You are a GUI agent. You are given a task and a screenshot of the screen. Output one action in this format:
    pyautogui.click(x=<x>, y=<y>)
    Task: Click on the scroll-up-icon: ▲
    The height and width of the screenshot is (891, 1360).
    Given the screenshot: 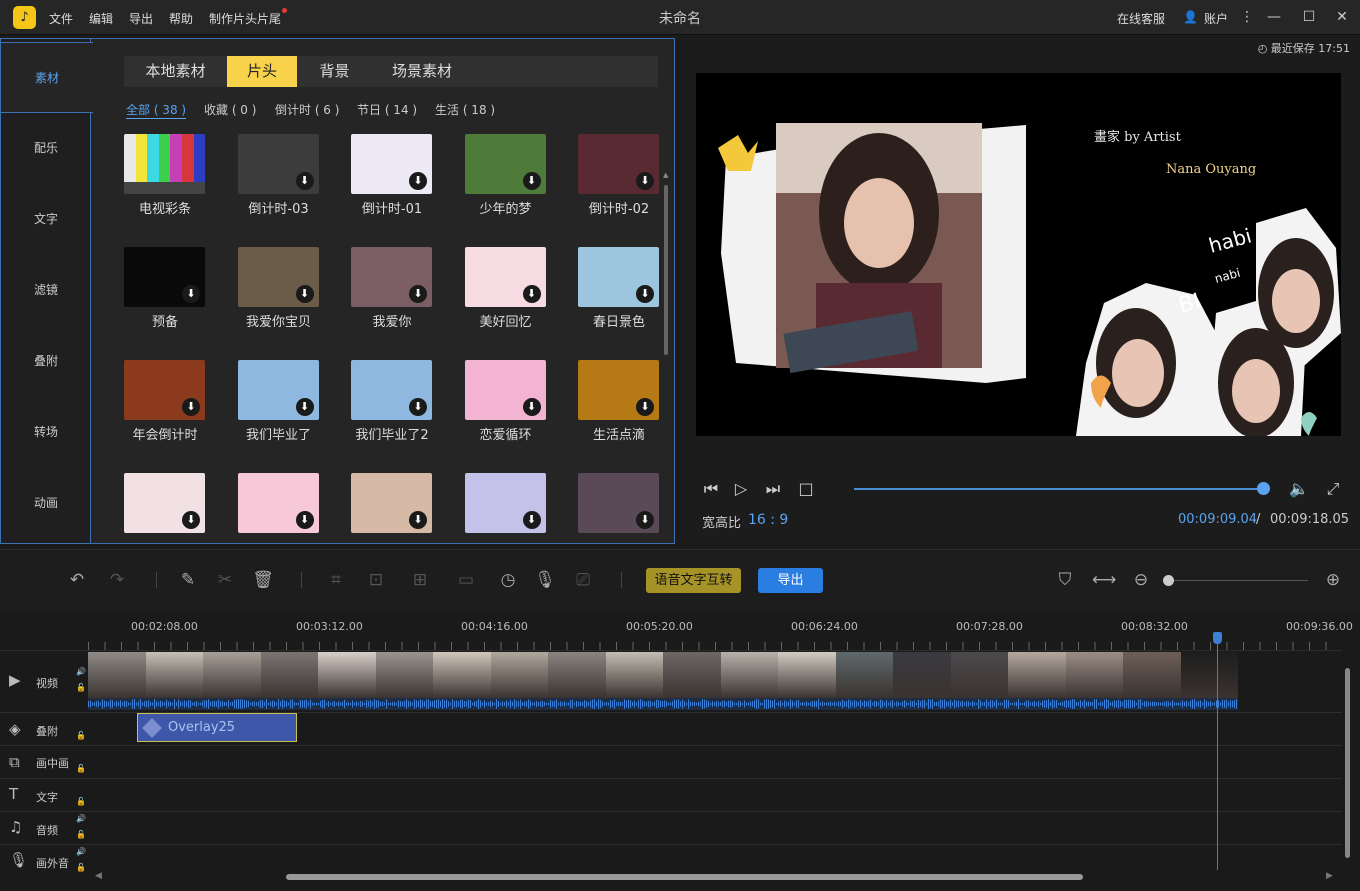 What is the action you would take?
    pyautogui.click(x=665, y=175)
    